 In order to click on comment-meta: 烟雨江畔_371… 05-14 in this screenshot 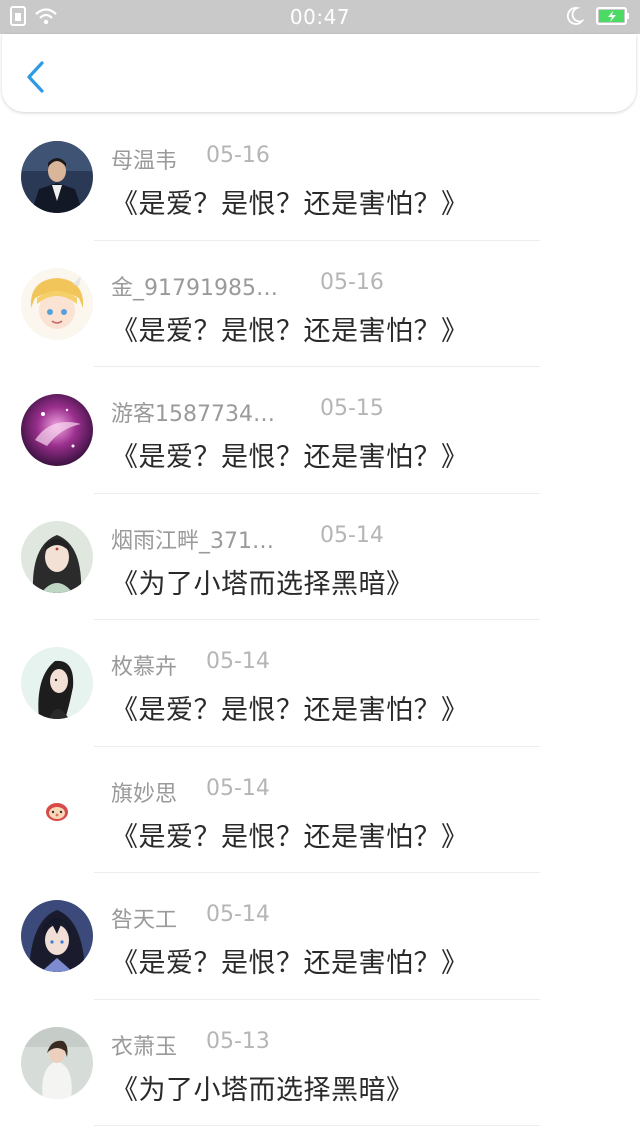, I will do `click(247, 539)`.